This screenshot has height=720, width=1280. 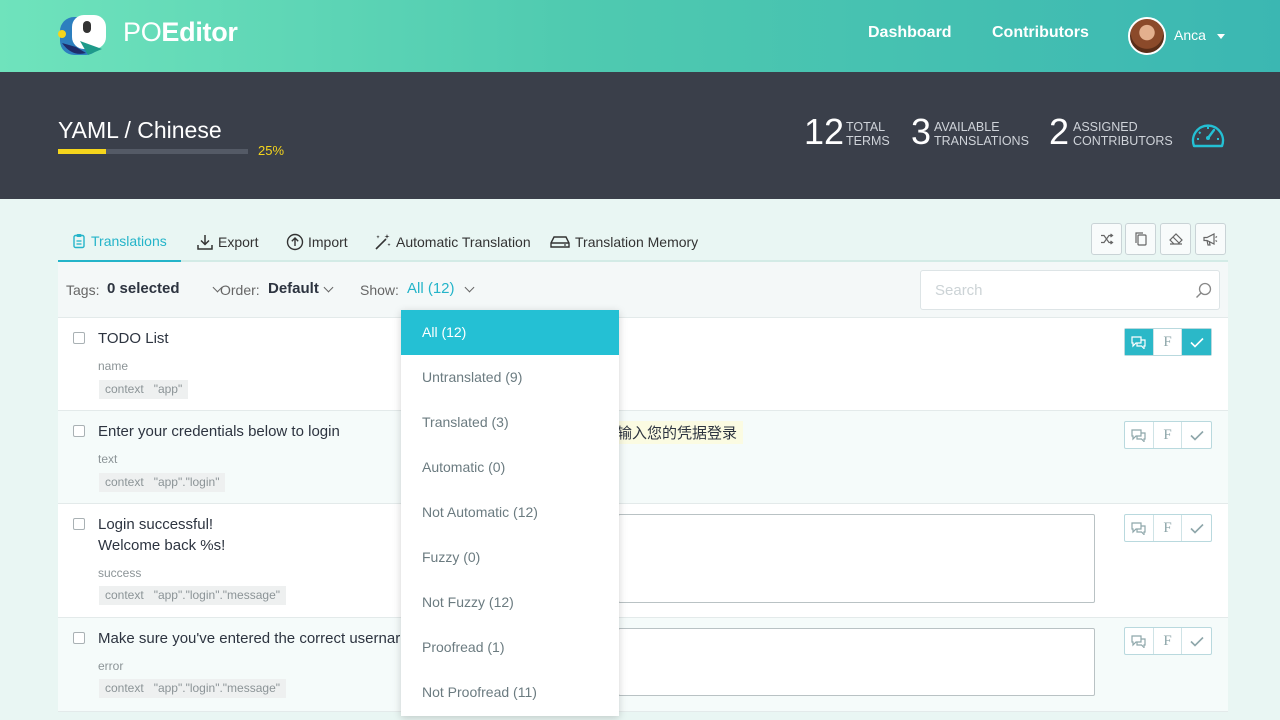 What do you see at coordinates (510, 602) in the screenshot?
I see `show-option: Not Fuzzy (12)` at bounding box center [510, 602].